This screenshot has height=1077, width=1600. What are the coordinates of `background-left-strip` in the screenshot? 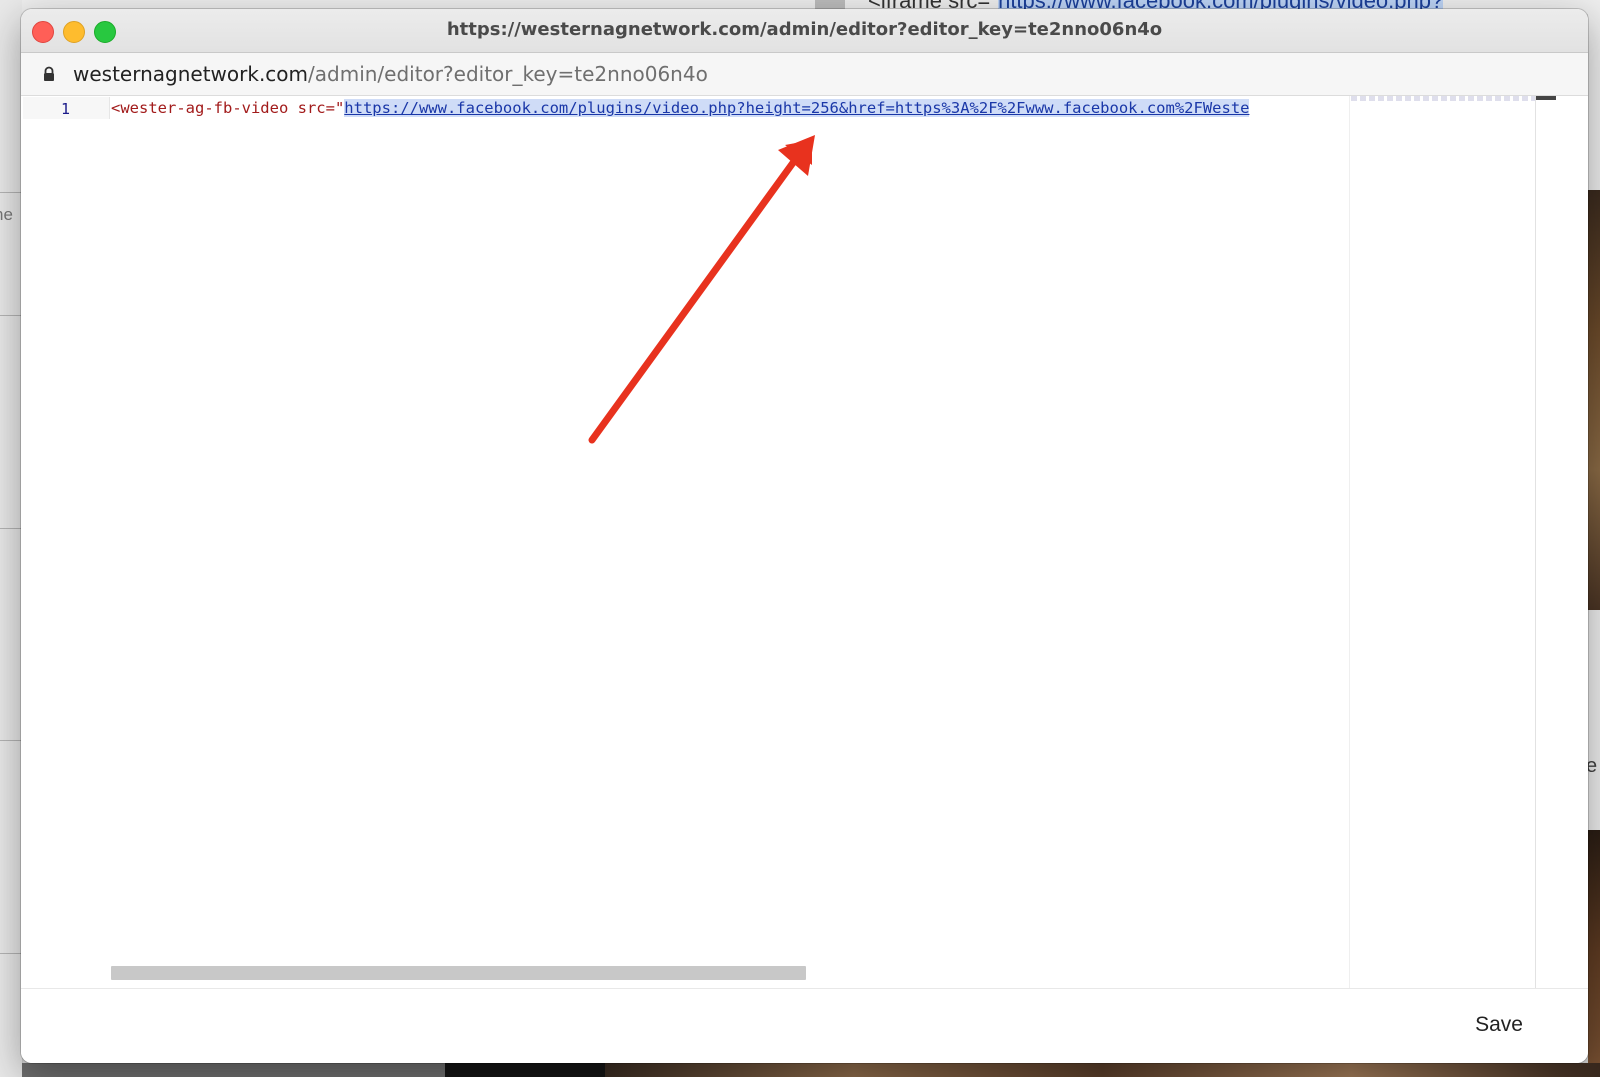 It's located at (11, 538).